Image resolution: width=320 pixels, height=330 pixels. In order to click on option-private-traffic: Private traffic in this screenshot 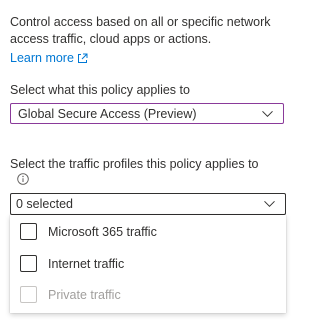, I will do `click(70, 294)`.